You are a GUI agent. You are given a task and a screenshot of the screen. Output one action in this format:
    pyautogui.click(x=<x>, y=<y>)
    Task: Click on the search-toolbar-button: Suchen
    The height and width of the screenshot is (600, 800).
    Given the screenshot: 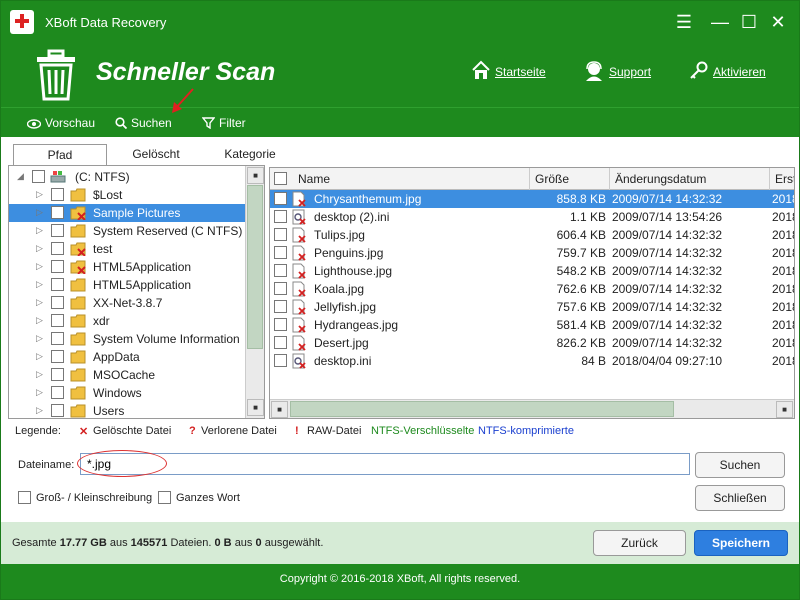 What is the action you would take?
    pyautogui.click(x=143, y=123)
    